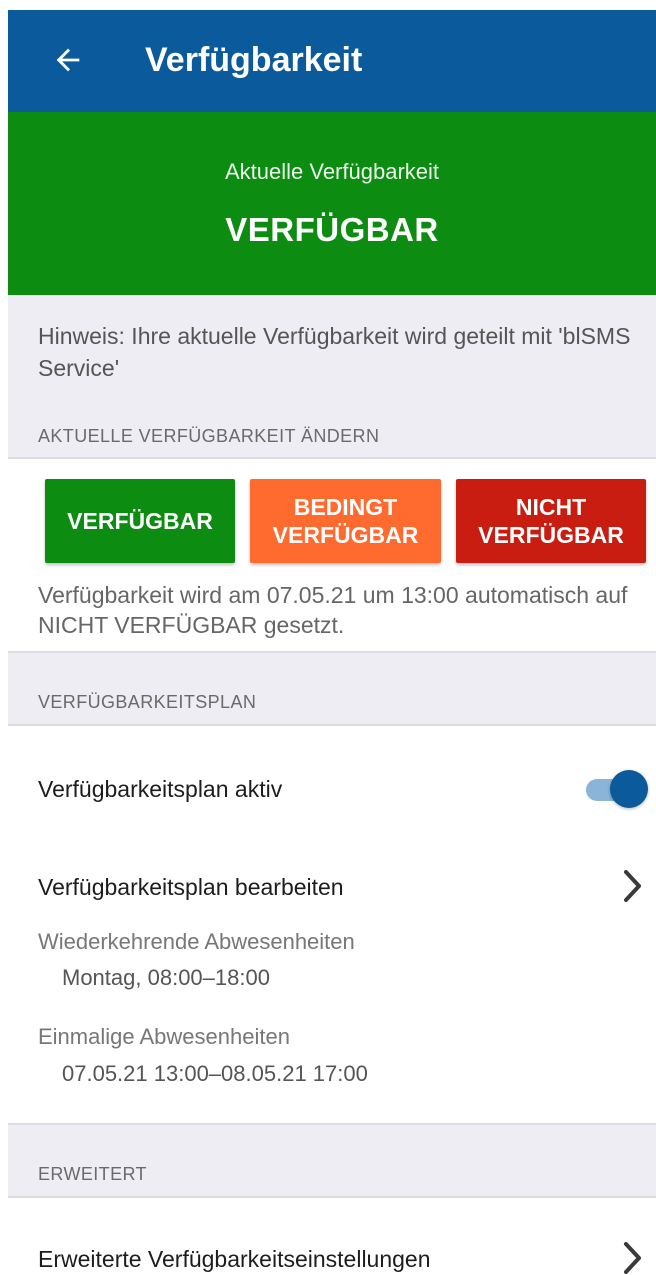  I want to click on plan-active-label: Verfügbarkeitsplan aktiv, so click(160, 789).